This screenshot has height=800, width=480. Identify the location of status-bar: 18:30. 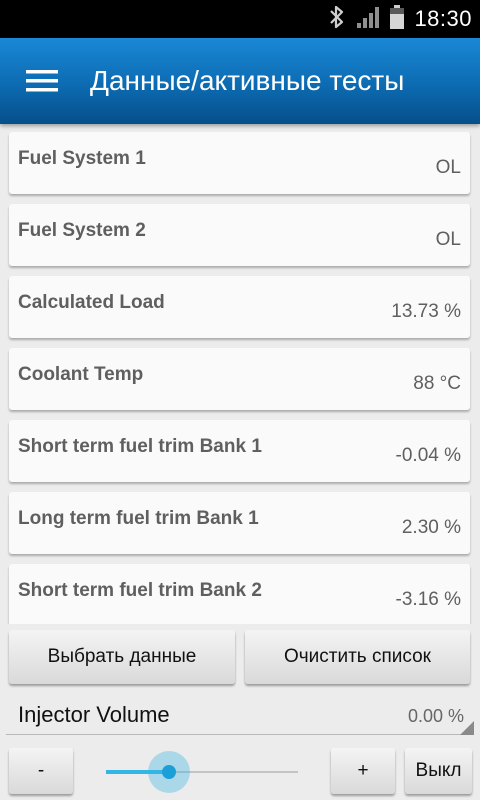
(240, 19).